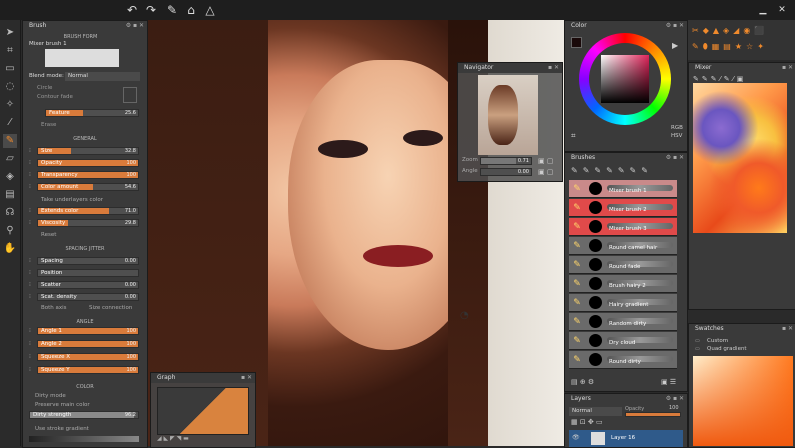 The width and height of the screenshot is (795, 448). What do you see at coordinates (102, 76) in the screenshot?
I see `blend-mode-select: Normal` at bounding box center [102, 76].